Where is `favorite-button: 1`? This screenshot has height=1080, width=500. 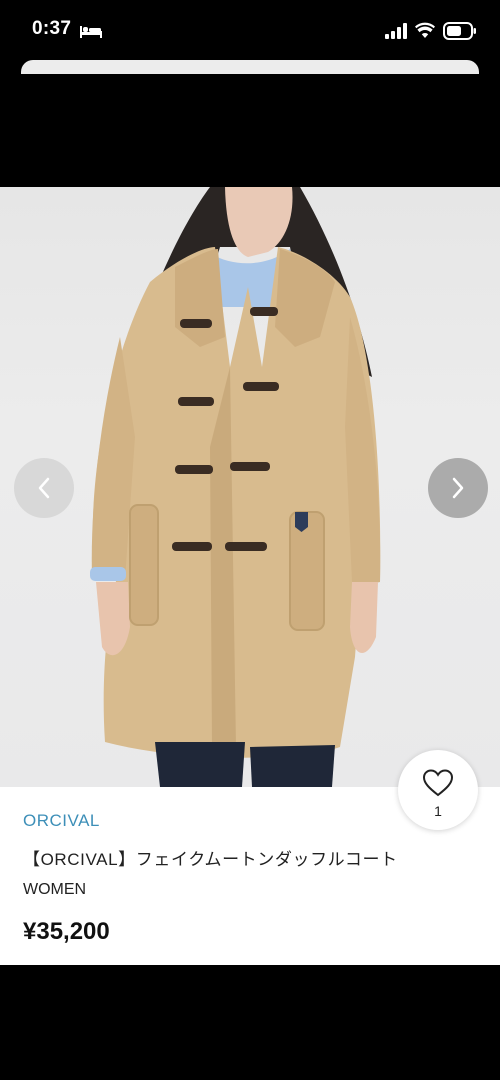
favorite-button: 1 is located at coordinates (438, 790).